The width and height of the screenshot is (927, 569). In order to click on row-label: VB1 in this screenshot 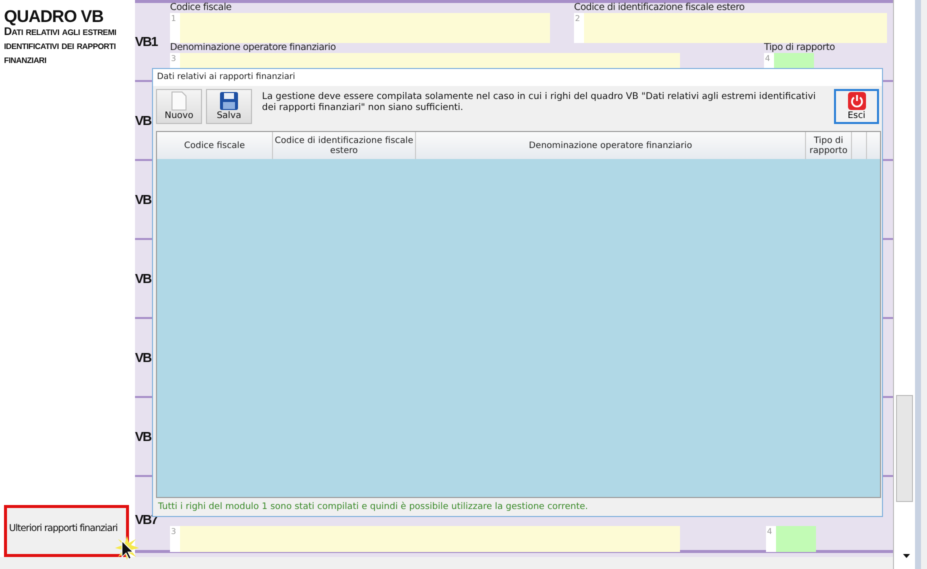, I will do `click(147, 41)`.